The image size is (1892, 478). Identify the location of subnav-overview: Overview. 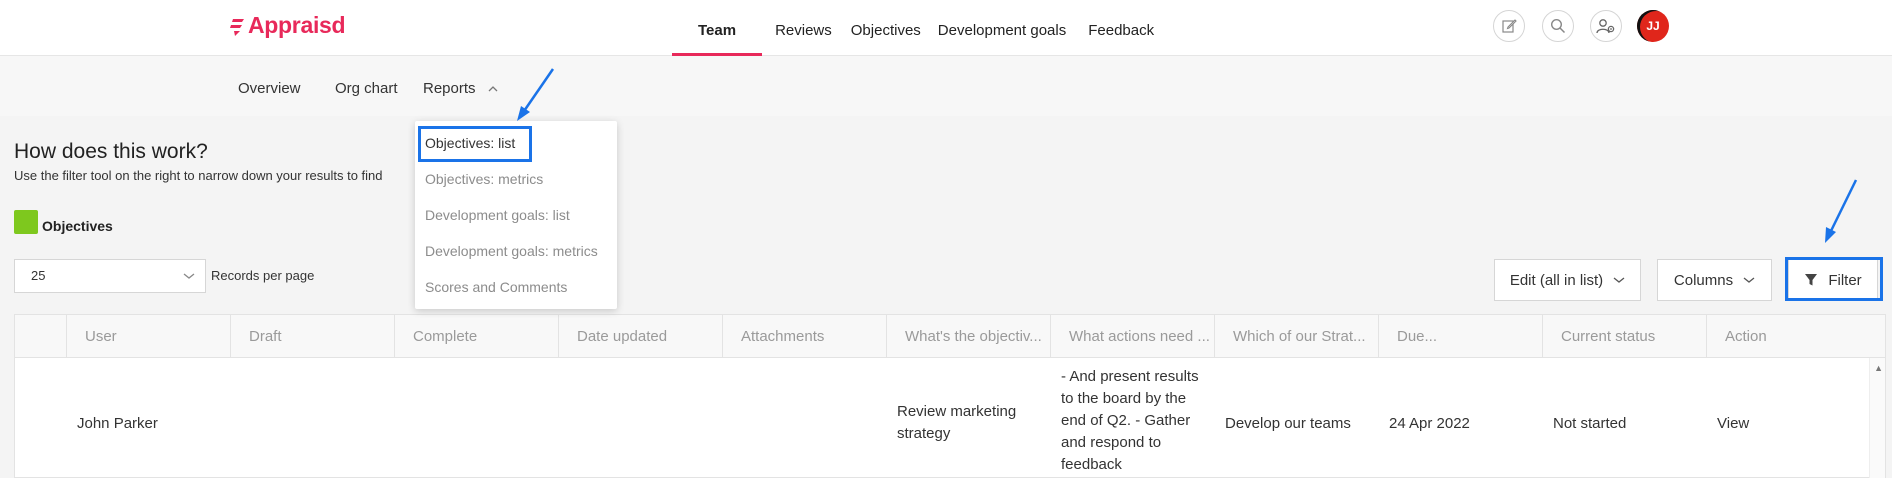
(269, 88).